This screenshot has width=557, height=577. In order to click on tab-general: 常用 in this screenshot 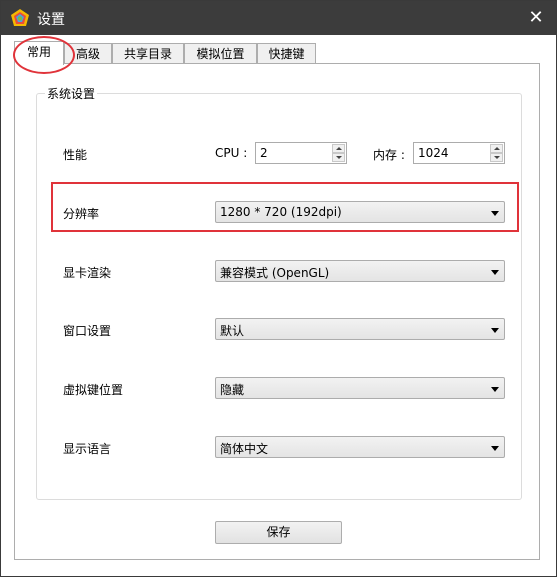, I will do `click(39, 53)`.